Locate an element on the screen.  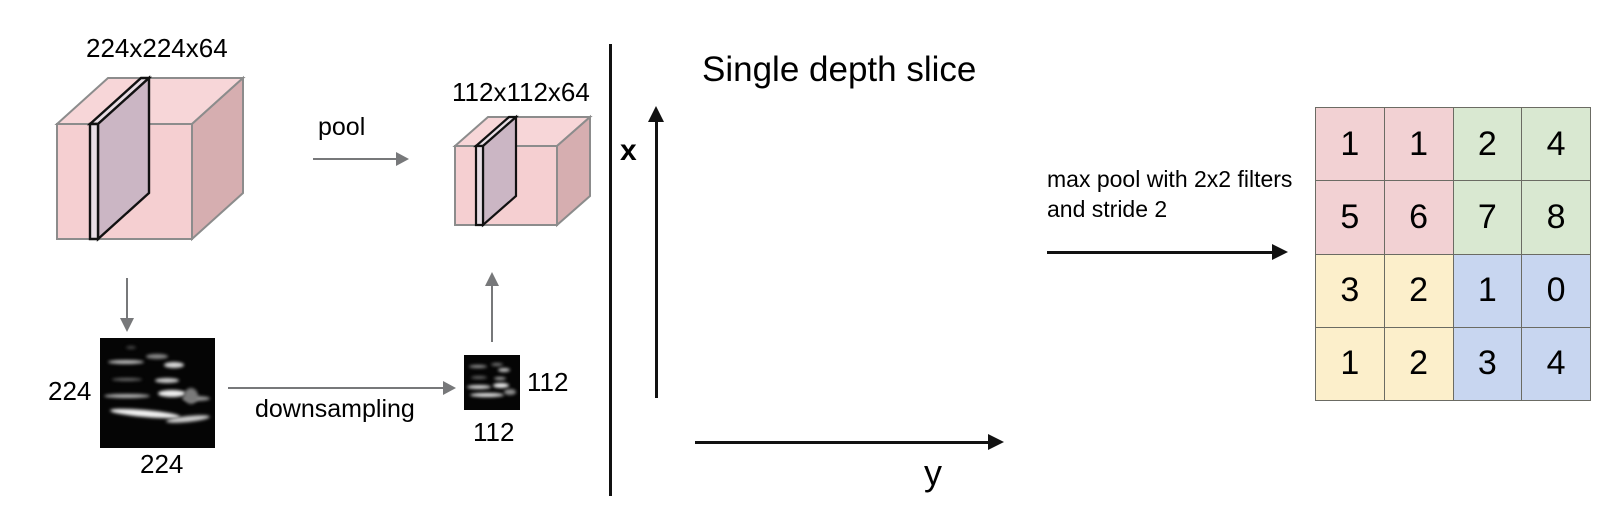
down-arrow-head is located at coordinates (127, 325).